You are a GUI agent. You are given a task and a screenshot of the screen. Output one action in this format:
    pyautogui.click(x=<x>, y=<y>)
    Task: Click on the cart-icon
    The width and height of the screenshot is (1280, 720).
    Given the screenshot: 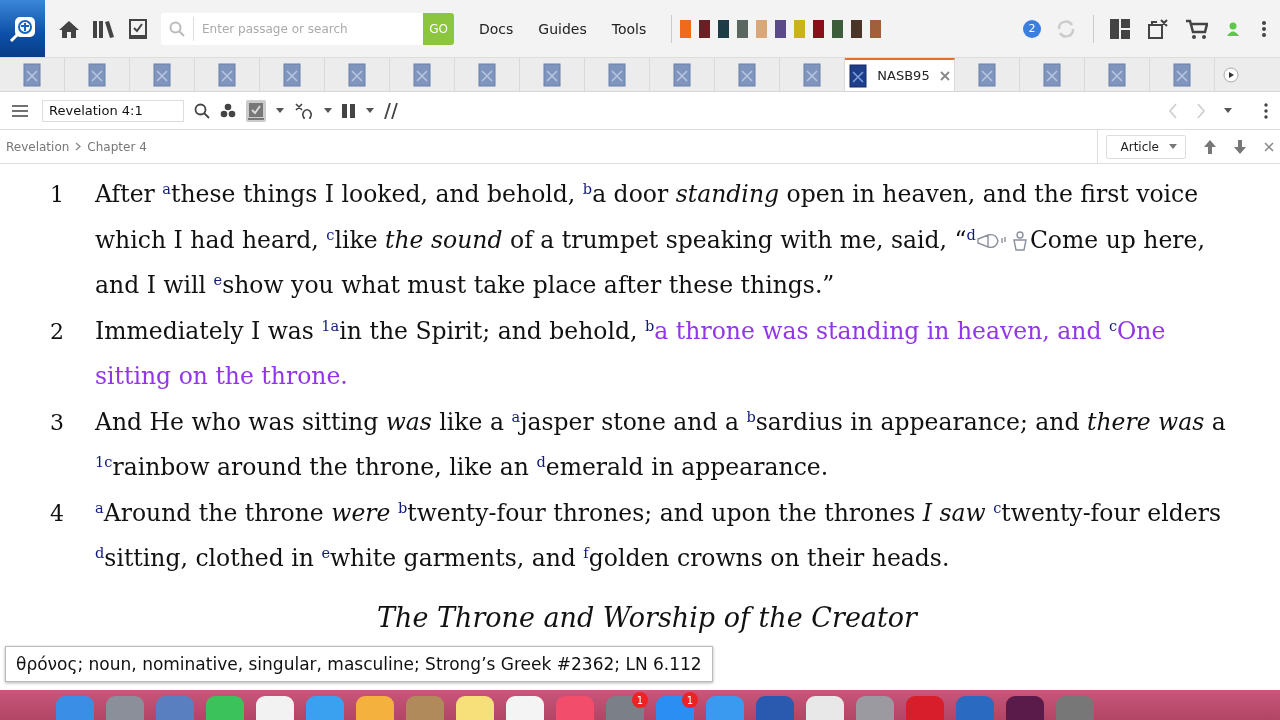 What is the action you would take?
    pyautogui.click(x=1197, y=28)
    